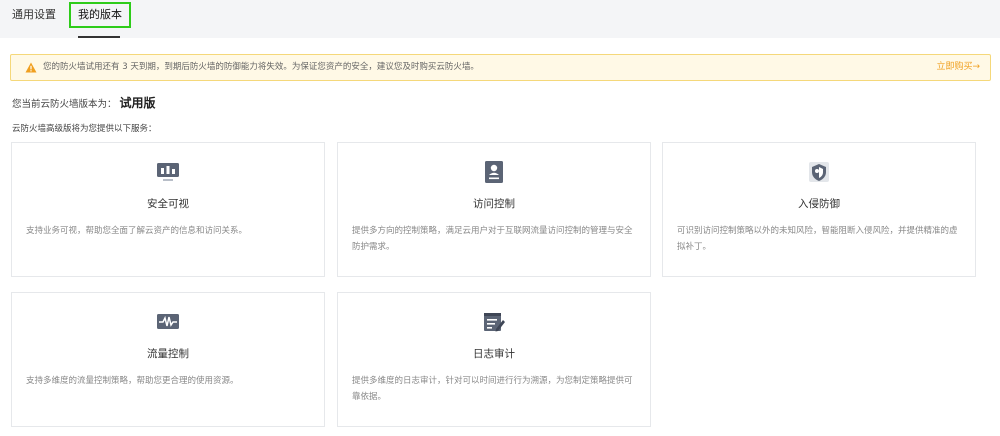 The height and width of the screenshot is (436, 1000). Describe the element at coordinates (819, 204) in the screenshot. I see `card-title: 入侵防御` at that location.